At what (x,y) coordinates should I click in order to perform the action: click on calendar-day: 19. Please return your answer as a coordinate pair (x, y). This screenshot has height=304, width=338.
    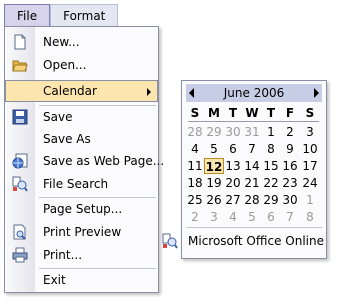
    Looking at the image, I should click on (214, 183).